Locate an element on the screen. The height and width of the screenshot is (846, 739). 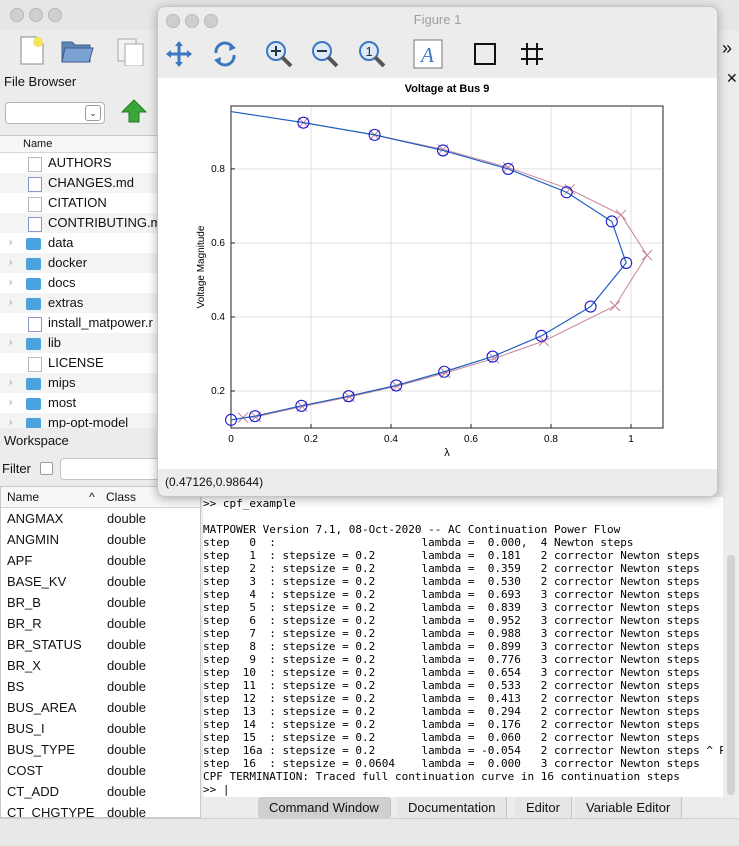
variable-name: BS is located at coordinates (16, 686).